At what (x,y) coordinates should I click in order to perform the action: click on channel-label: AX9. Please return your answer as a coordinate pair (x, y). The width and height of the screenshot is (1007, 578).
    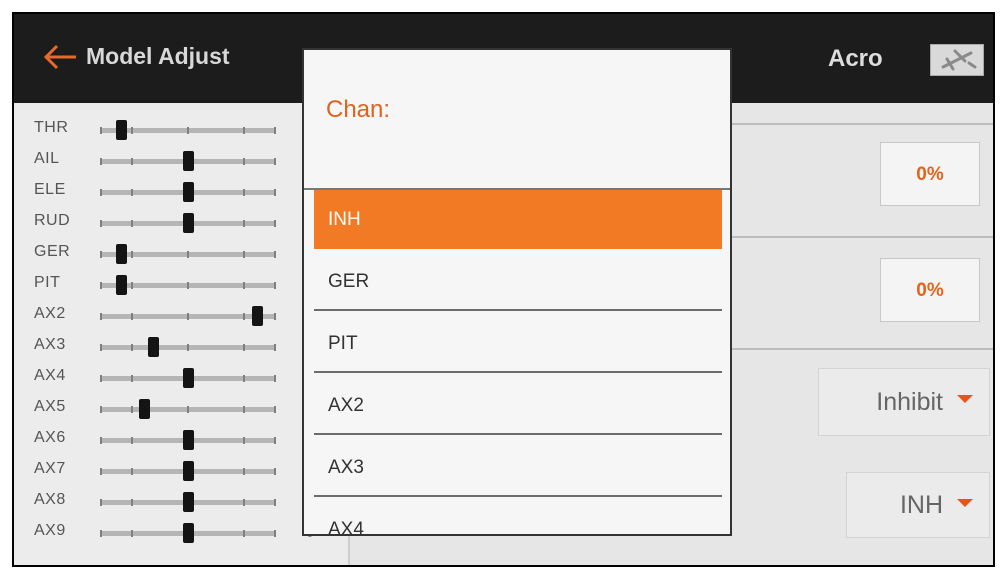
    Looking at the image, I should click on (50, 530).